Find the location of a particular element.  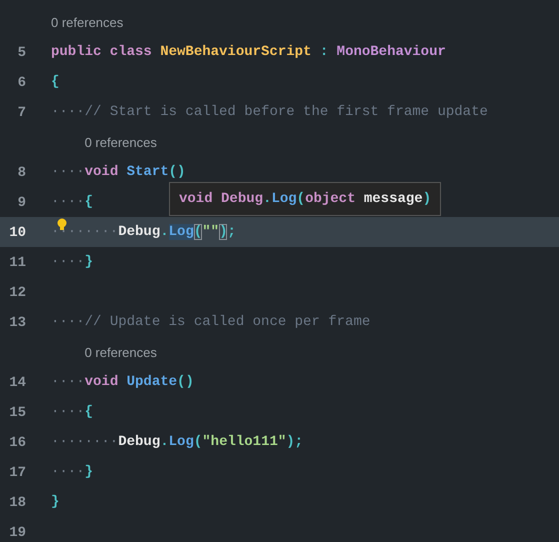

line-number: 14 is located at coordinates (17, 383).